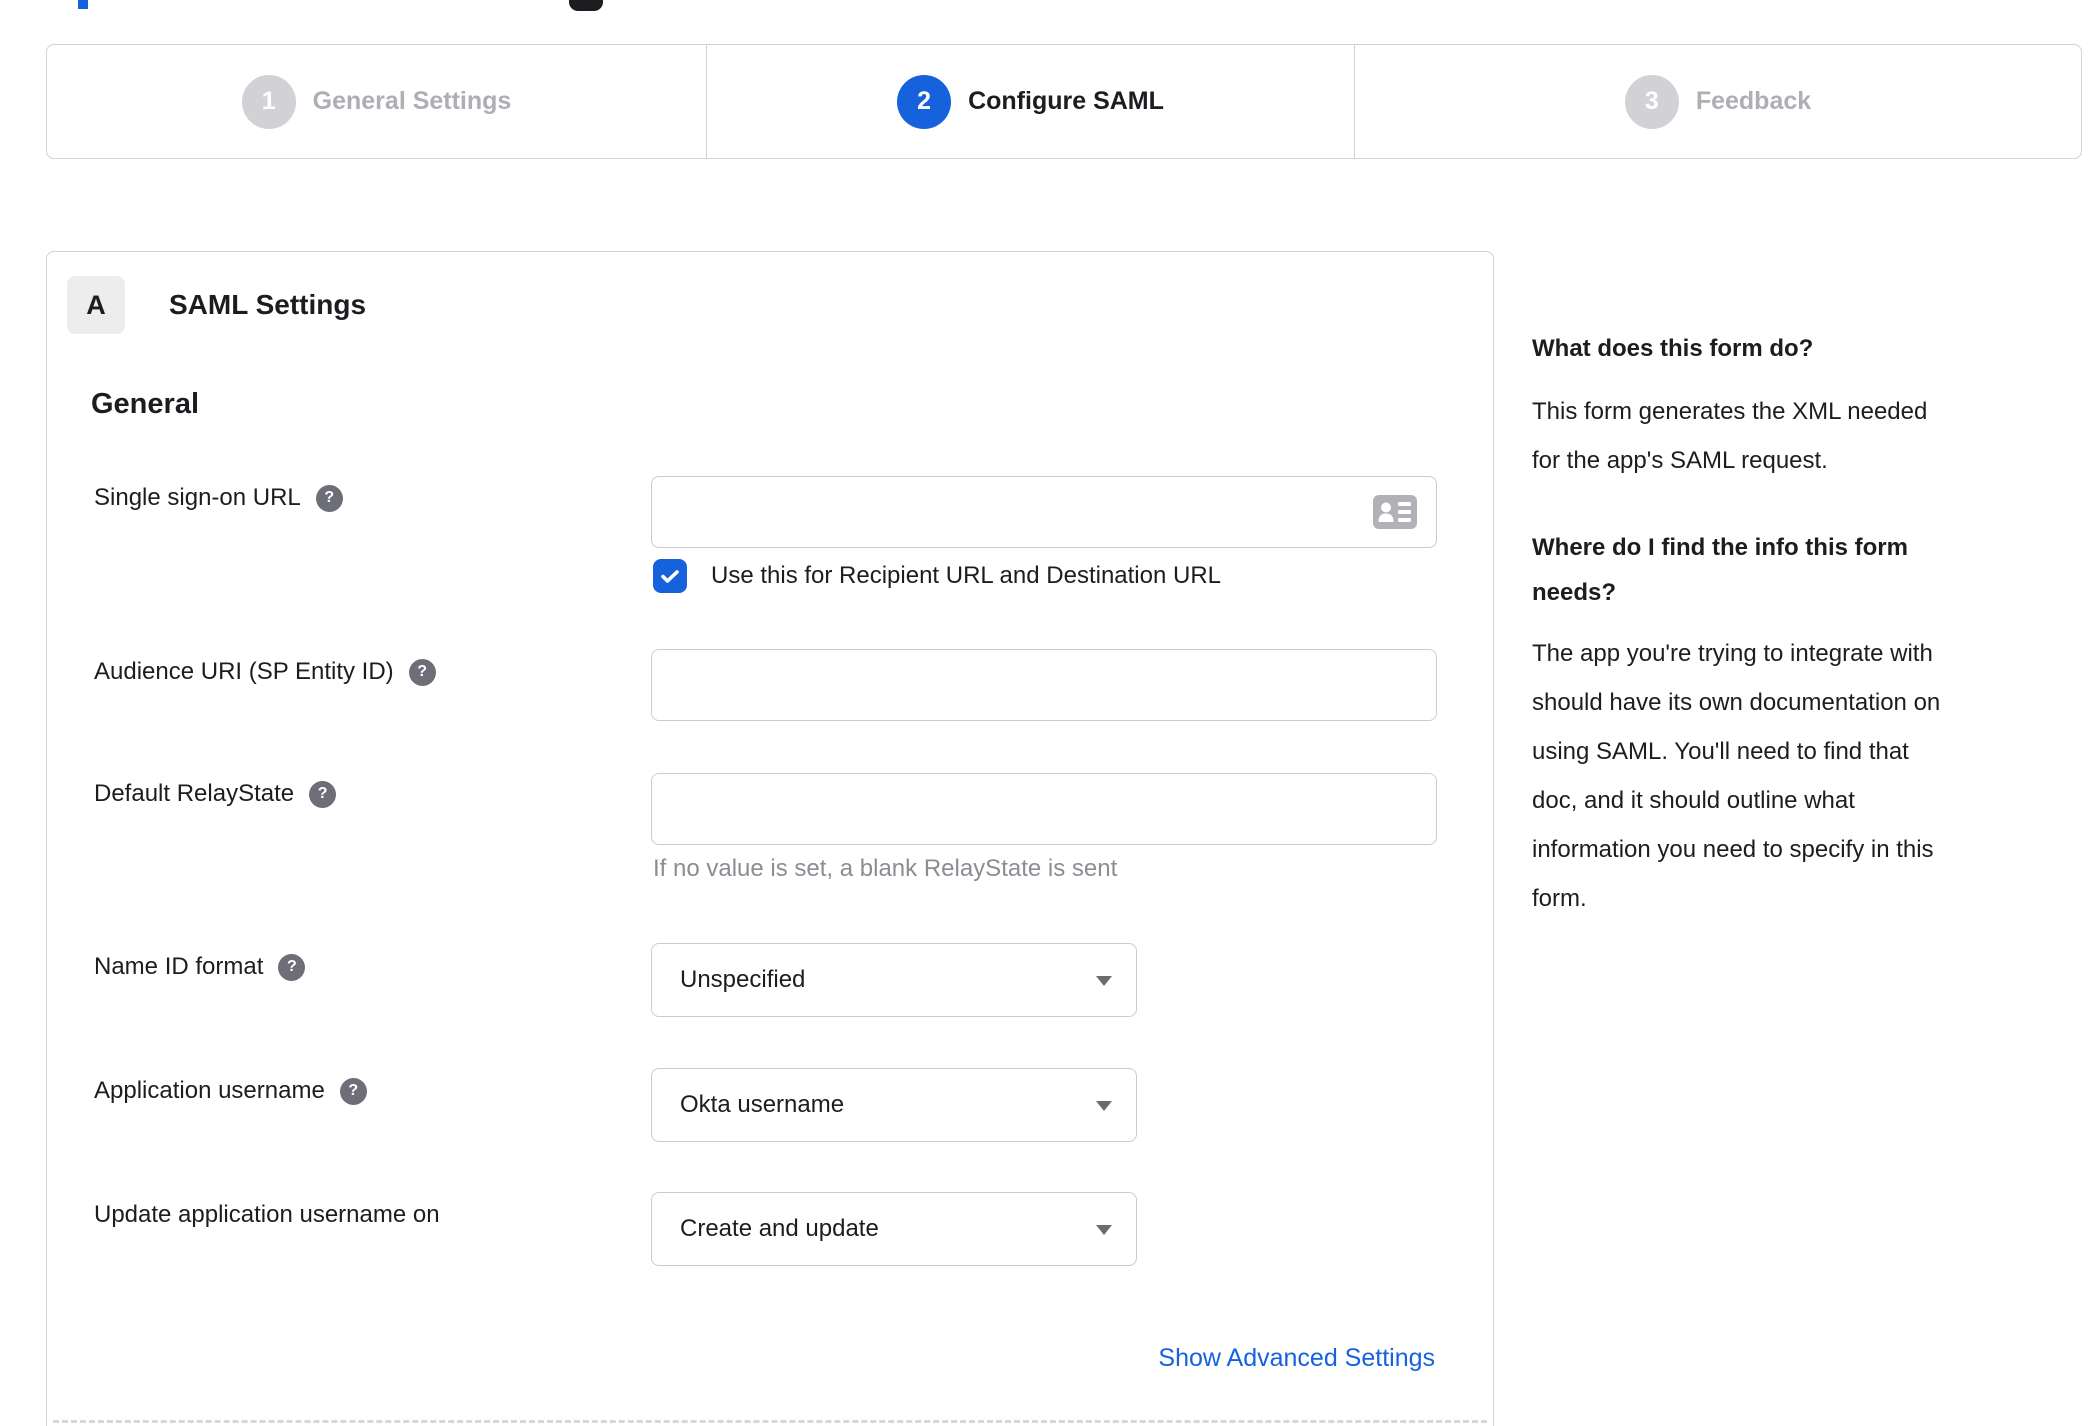 This screenshot has width=2092, height=1426. What do you see at coordinates (1044, 809) in the screenshot?
I see `relaystate-input` at bounding box center [1044, 809].